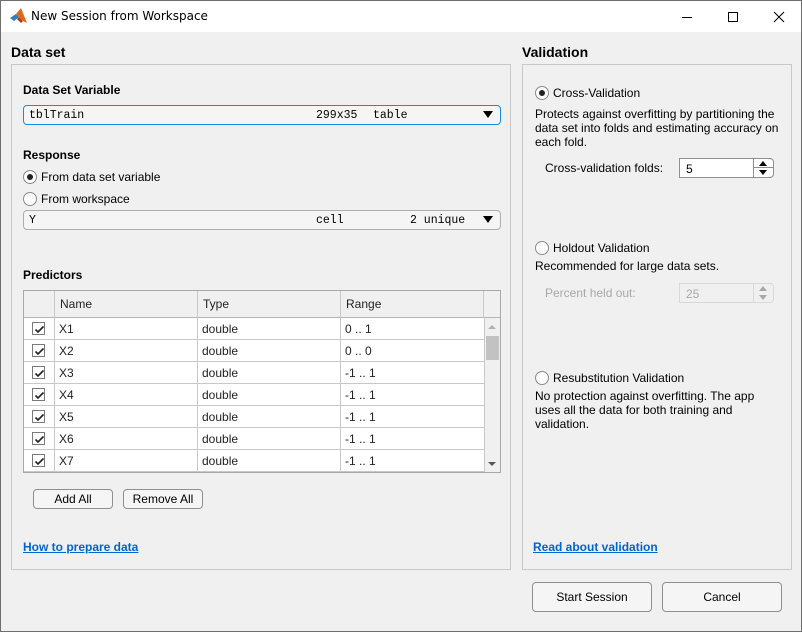 The width and height of the screenshot is (802, 632). Describe the element at coordinates (254, 439) in the screenshot. I see `table-row: X6 double -1 .. 1` at that location.